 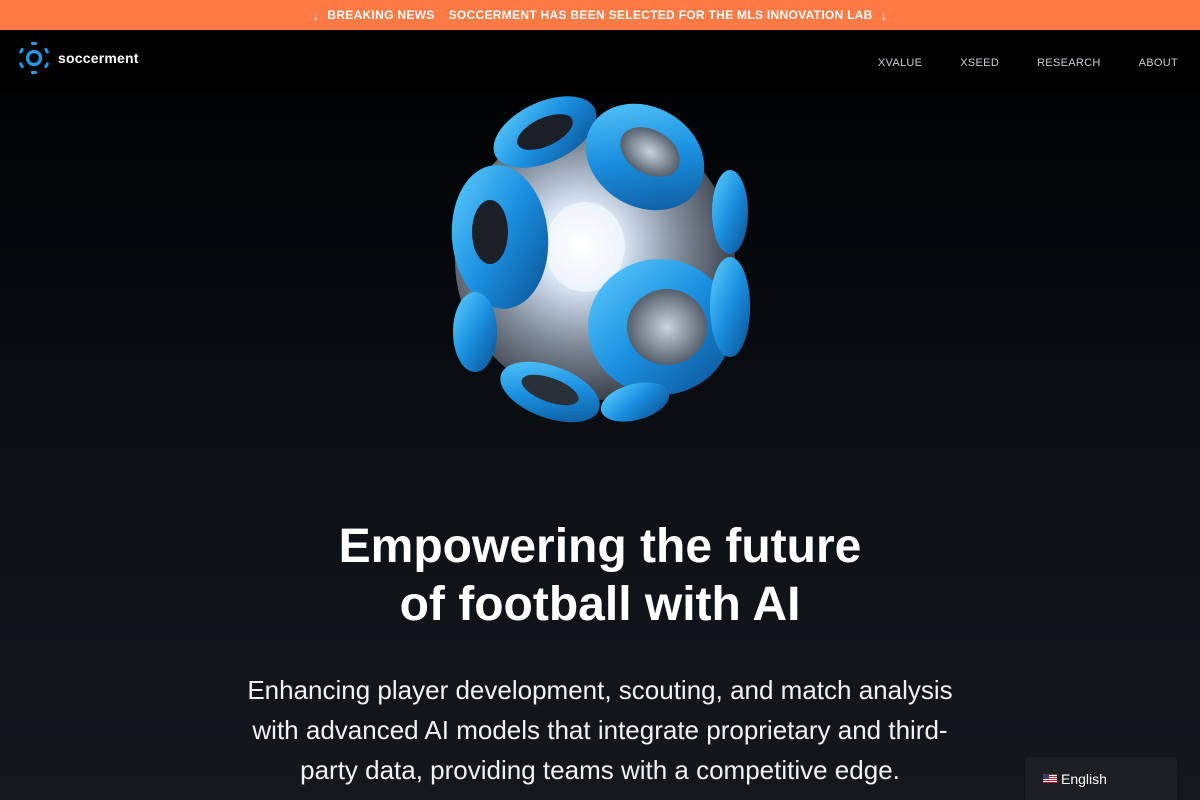 What do you see at coordinates (600, 604) in the screenshot?
I see `hero-headline-line2: of football with AI` at bounding box center [600, 604].